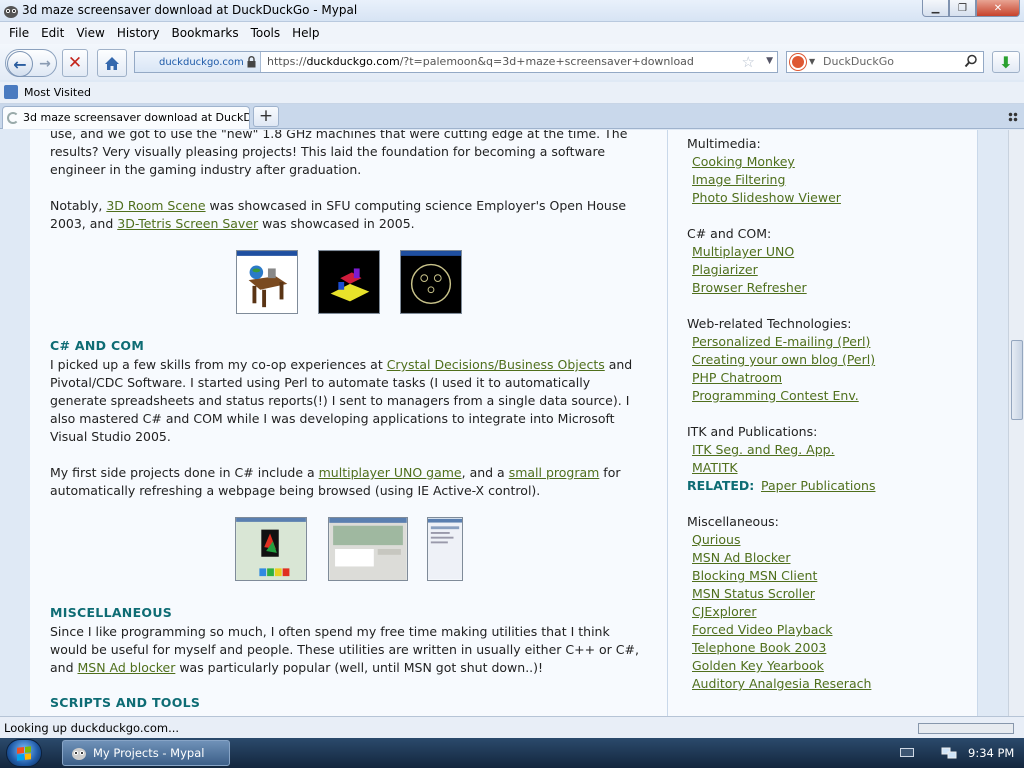 The height and width of the screenshot is (768, 1024). What do you see at coordinates (716, 539) in the screenshot?
I see `sidebar-link: Qurious` at bounding box center [716, 539].